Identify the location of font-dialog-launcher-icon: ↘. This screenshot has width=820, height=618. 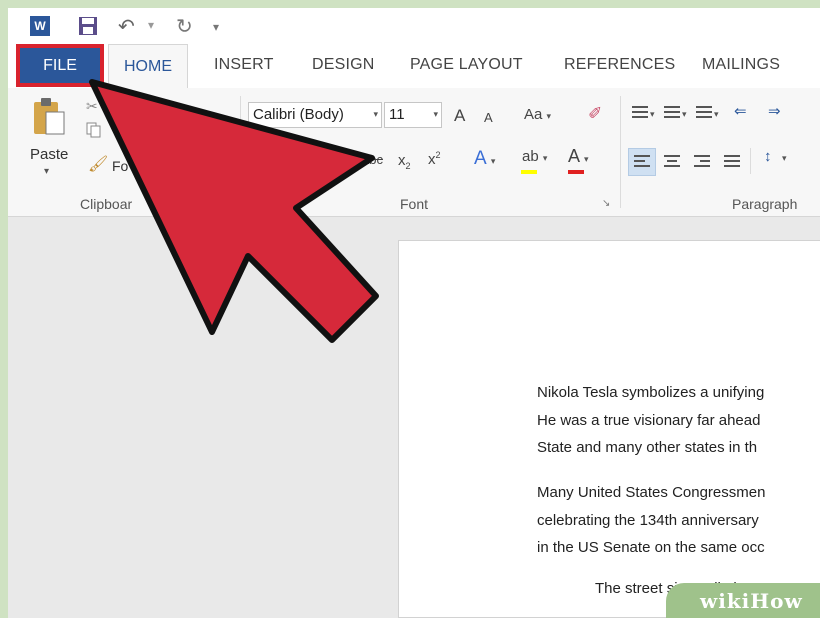
(606, 203).